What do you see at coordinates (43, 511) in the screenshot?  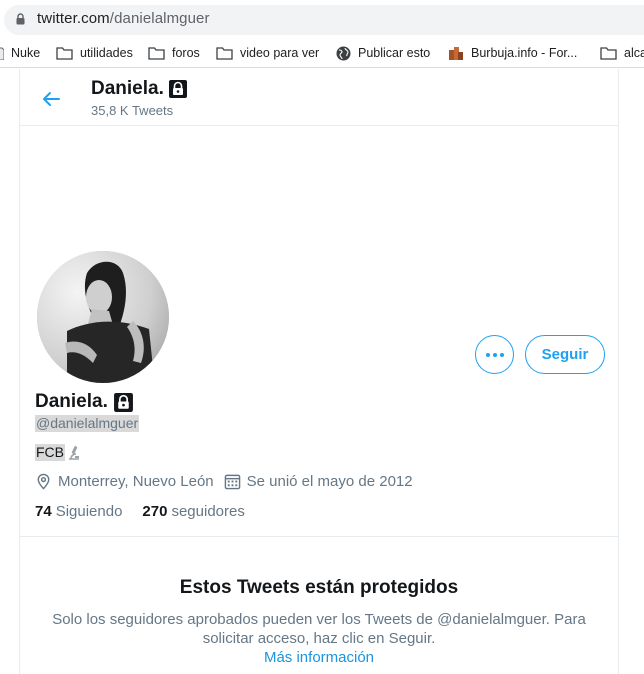 I see `following-count: 74` at bounding box center [43, 511].